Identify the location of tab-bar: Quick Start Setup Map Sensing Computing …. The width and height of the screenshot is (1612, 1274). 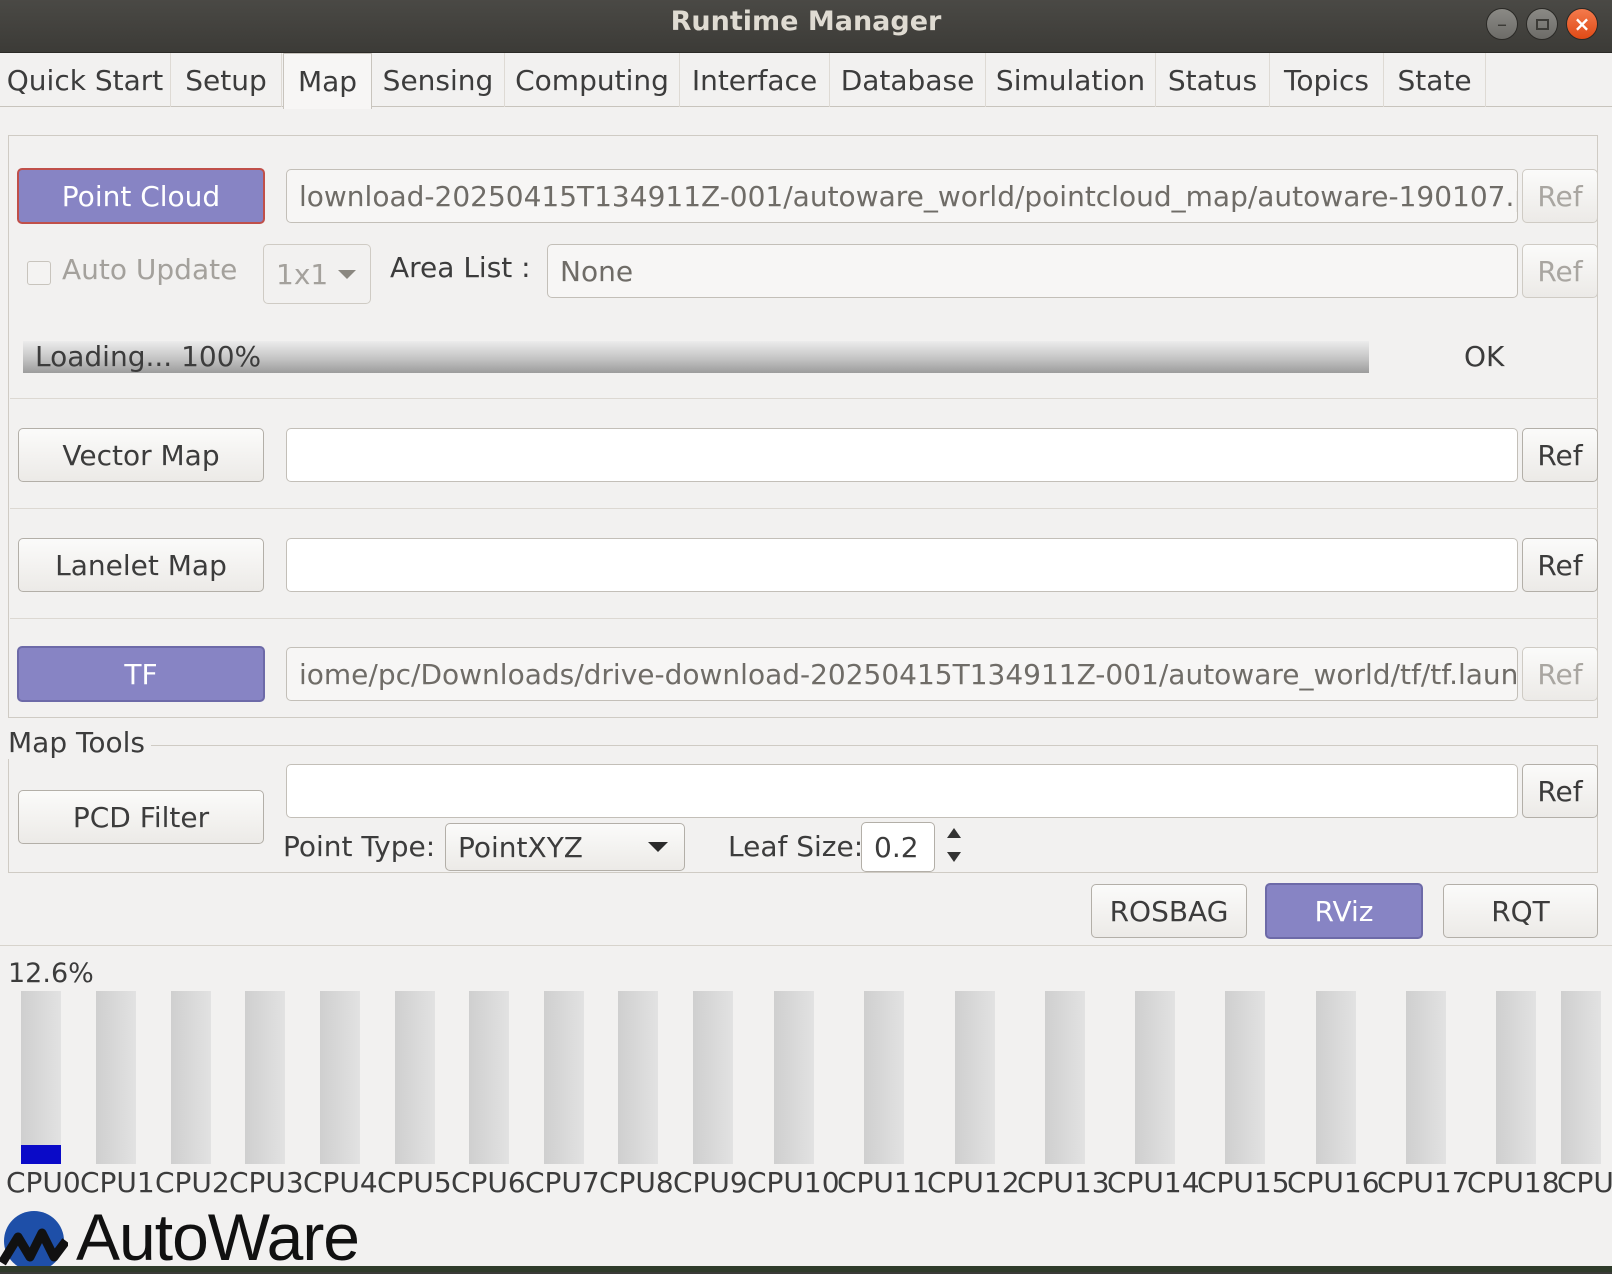
(806, 81).